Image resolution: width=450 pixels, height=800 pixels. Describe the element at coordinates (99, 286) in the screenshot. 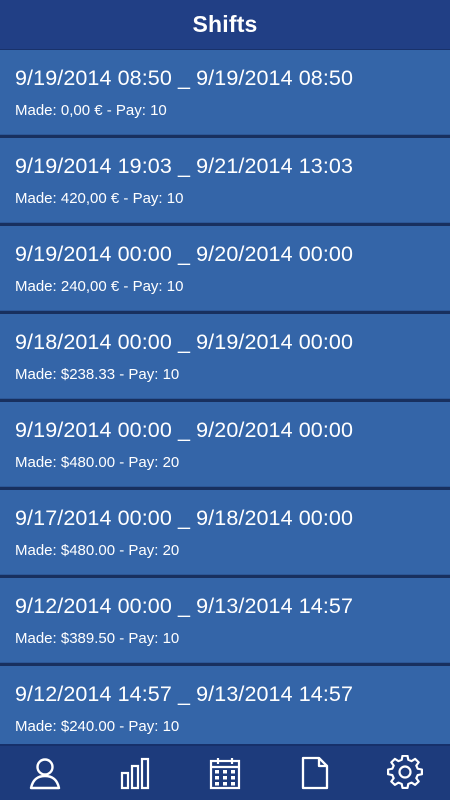

I see `shift-earnings-summary: Made: 240,00 € - Pay: 10` at that location.